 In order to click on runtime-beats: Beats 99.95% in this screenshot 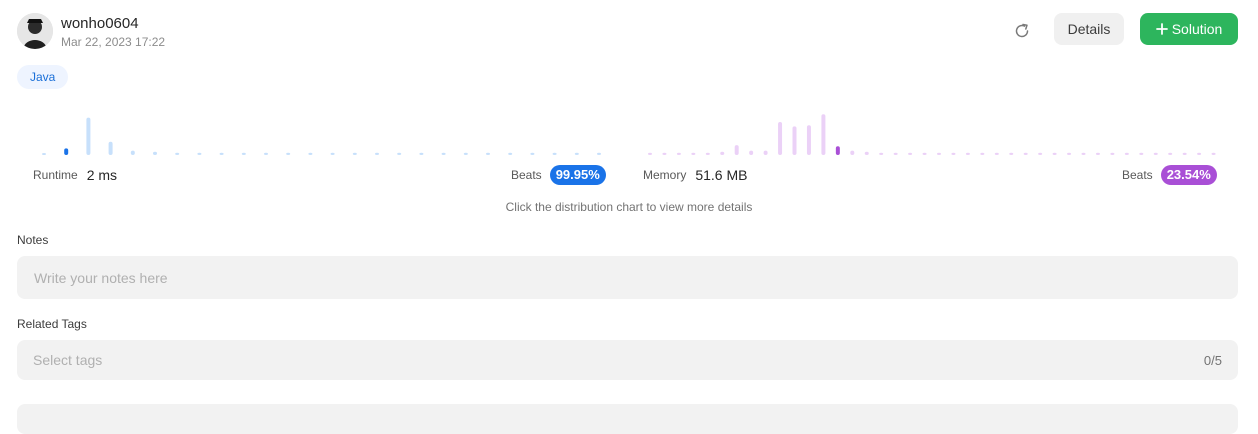, I will do `click(558, 175)`.